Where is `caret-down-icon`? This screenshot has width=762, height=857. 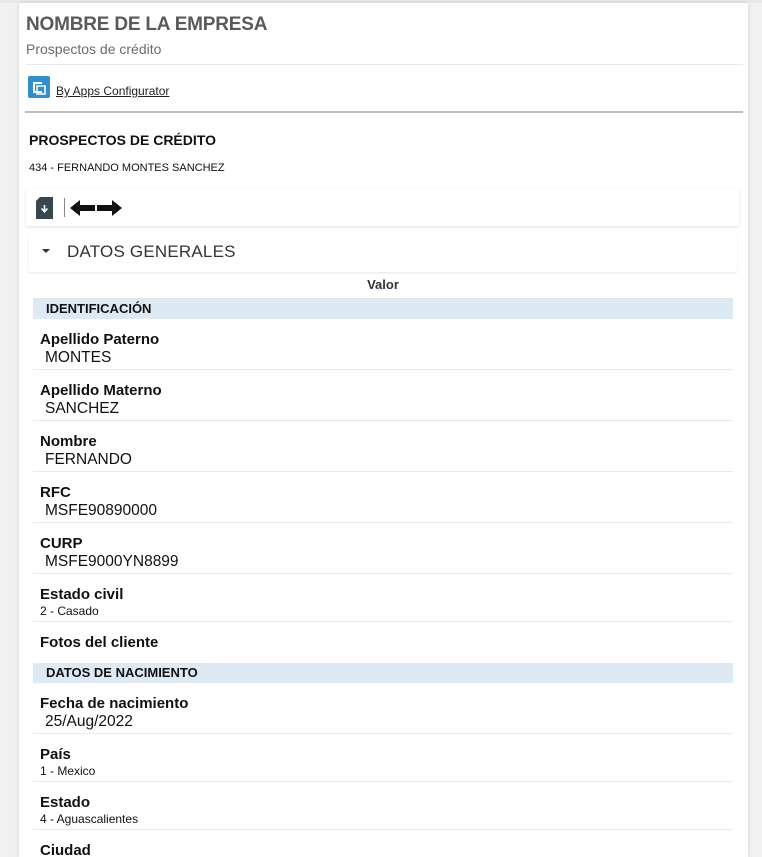
caret-down-icon is located at coordinates (46, 251).